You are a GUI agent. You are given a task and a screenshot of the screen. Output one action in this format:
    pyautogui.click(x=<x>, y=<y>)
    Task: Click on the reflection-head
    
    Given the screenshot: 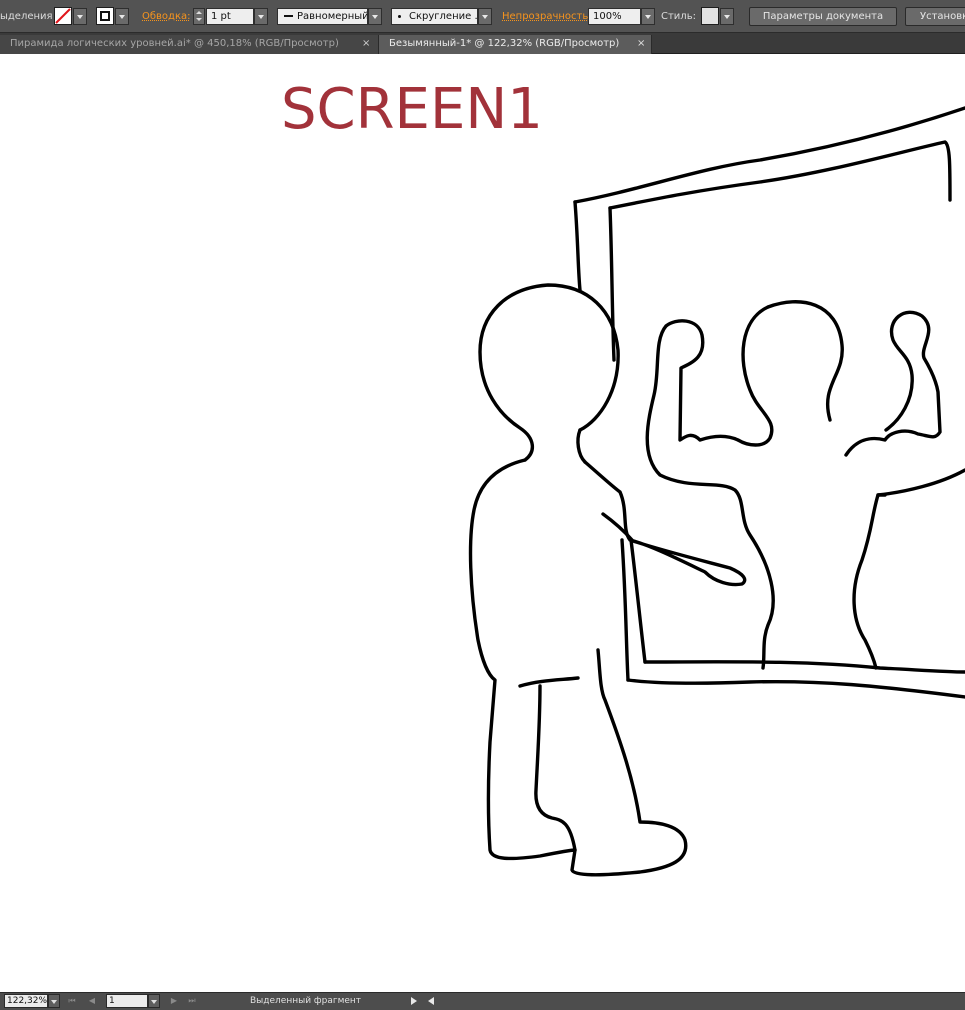 What is the action you would take?
    pyautogui.click(x=805, y=361)
    